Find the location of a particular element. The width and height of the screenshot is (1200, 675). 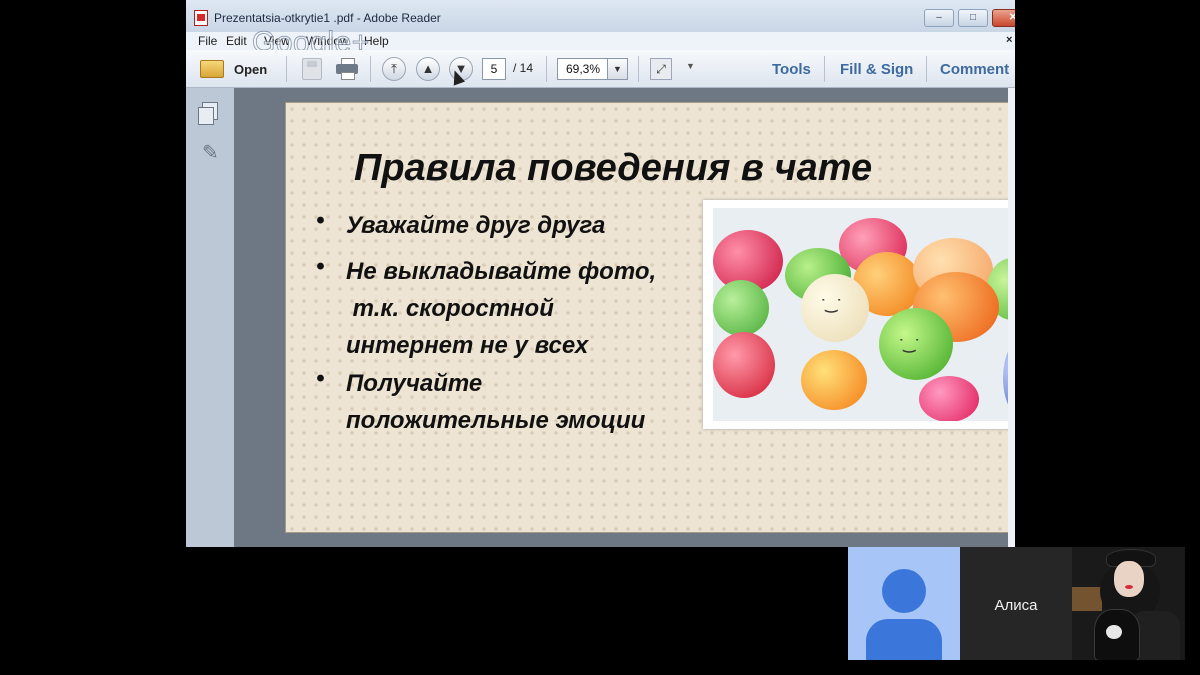

avatar-icon is located at coordinates (904, 591).